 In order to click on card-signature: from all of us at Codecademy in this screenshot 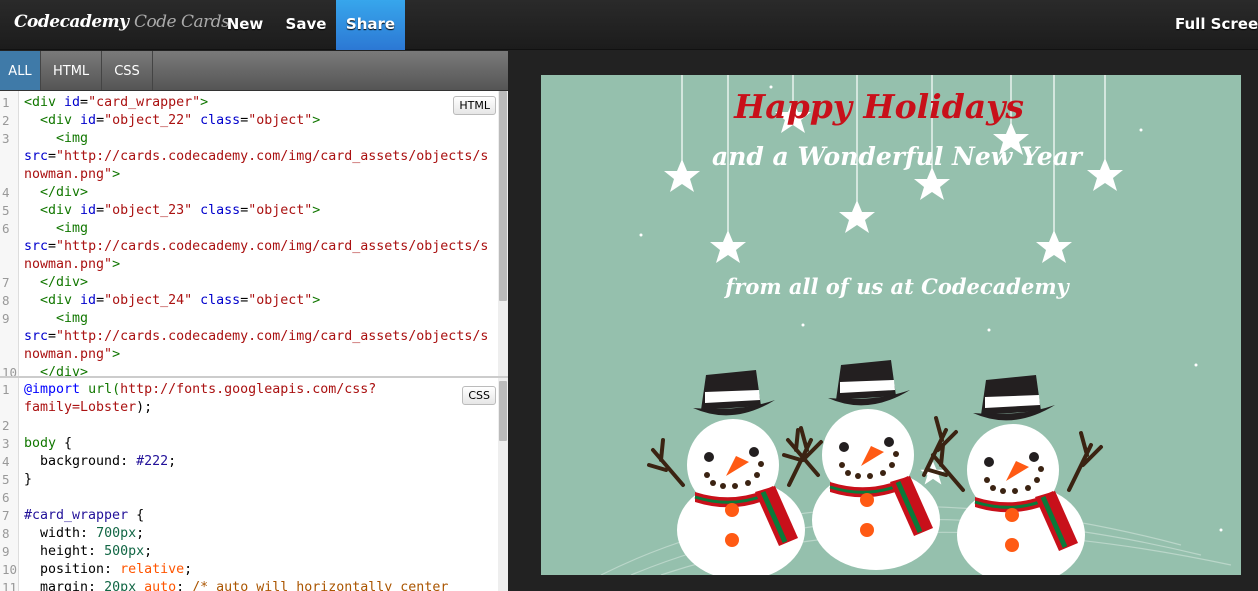, I will do `click(897, 286)`.